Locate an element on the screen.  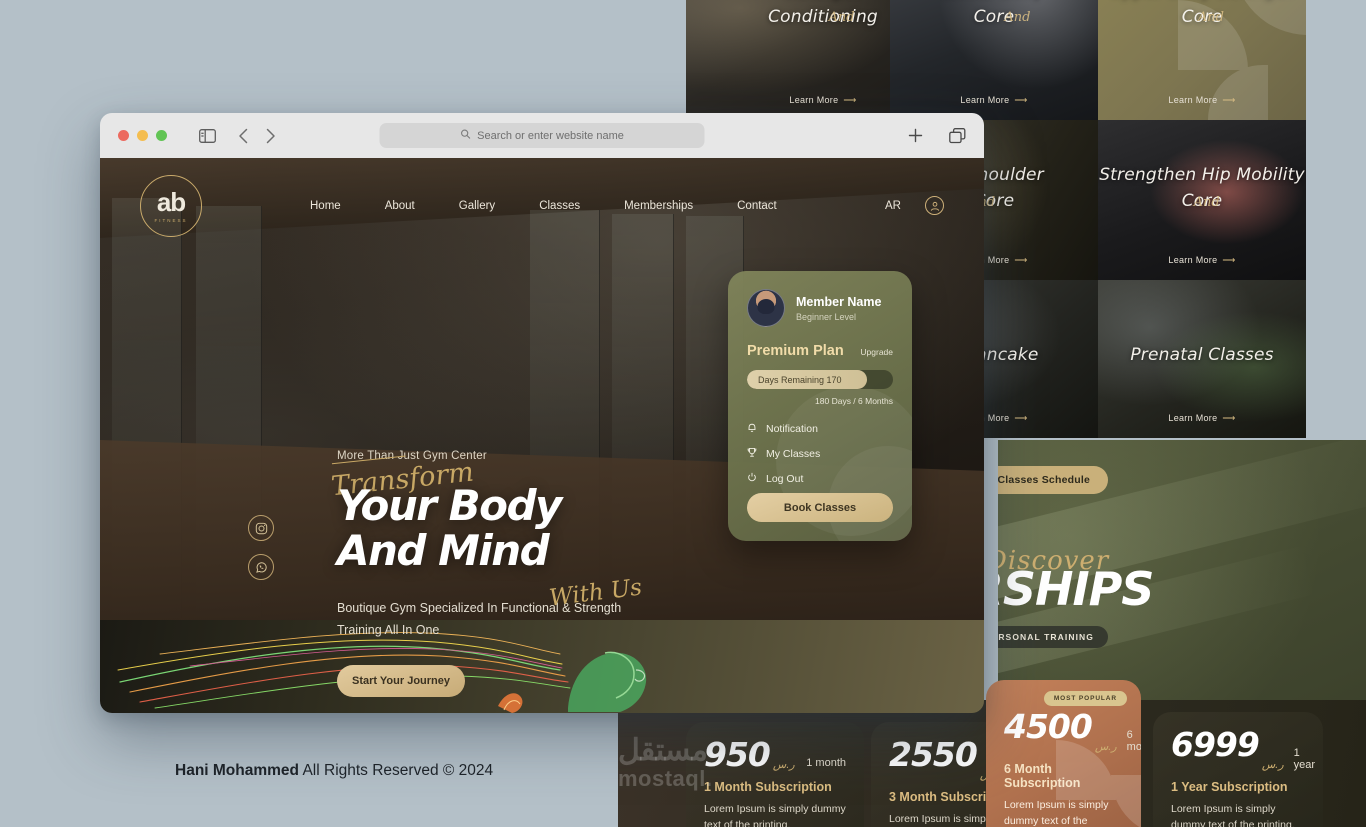
days-remaining-progress: Days Remaining 170 is located at coordinates (820, 379).